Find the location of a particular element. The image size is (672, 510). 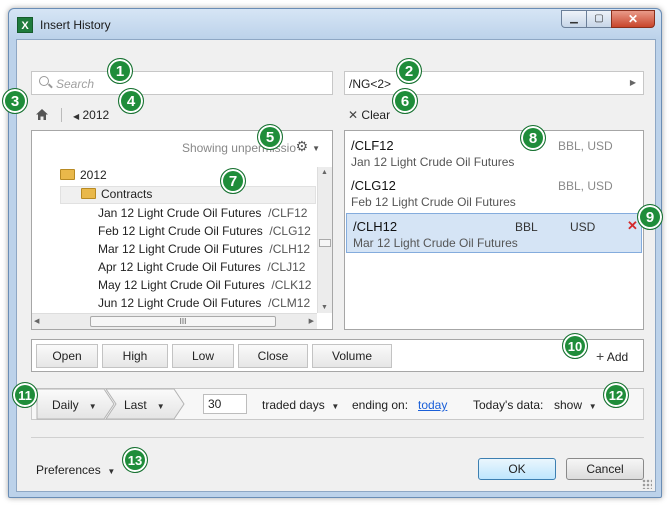

close-button: ✕ is located at coordinates (633, 19).